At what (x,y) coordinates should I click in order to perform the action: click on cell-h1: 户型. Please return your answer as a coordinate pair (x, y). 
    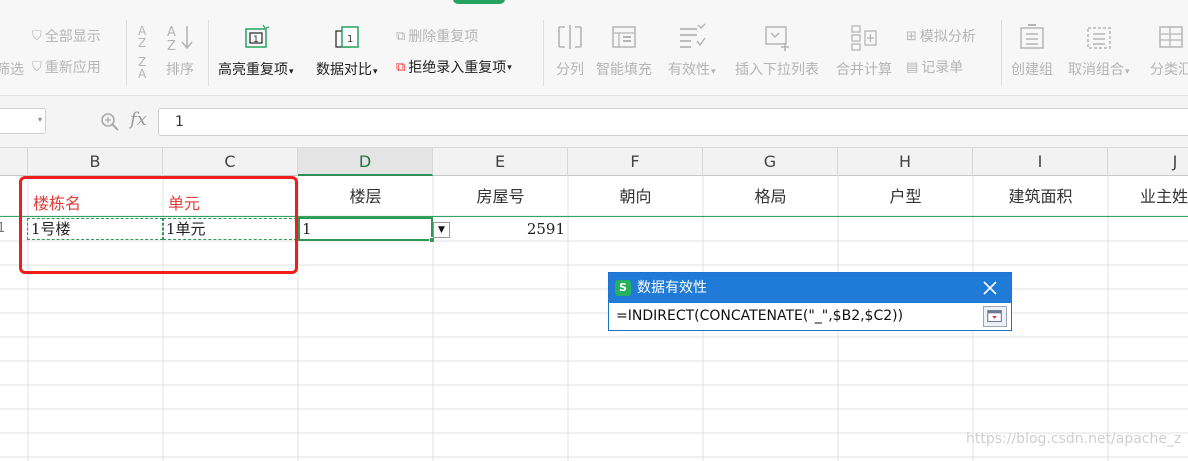
    Looking at the image, I should click on (905, 196).